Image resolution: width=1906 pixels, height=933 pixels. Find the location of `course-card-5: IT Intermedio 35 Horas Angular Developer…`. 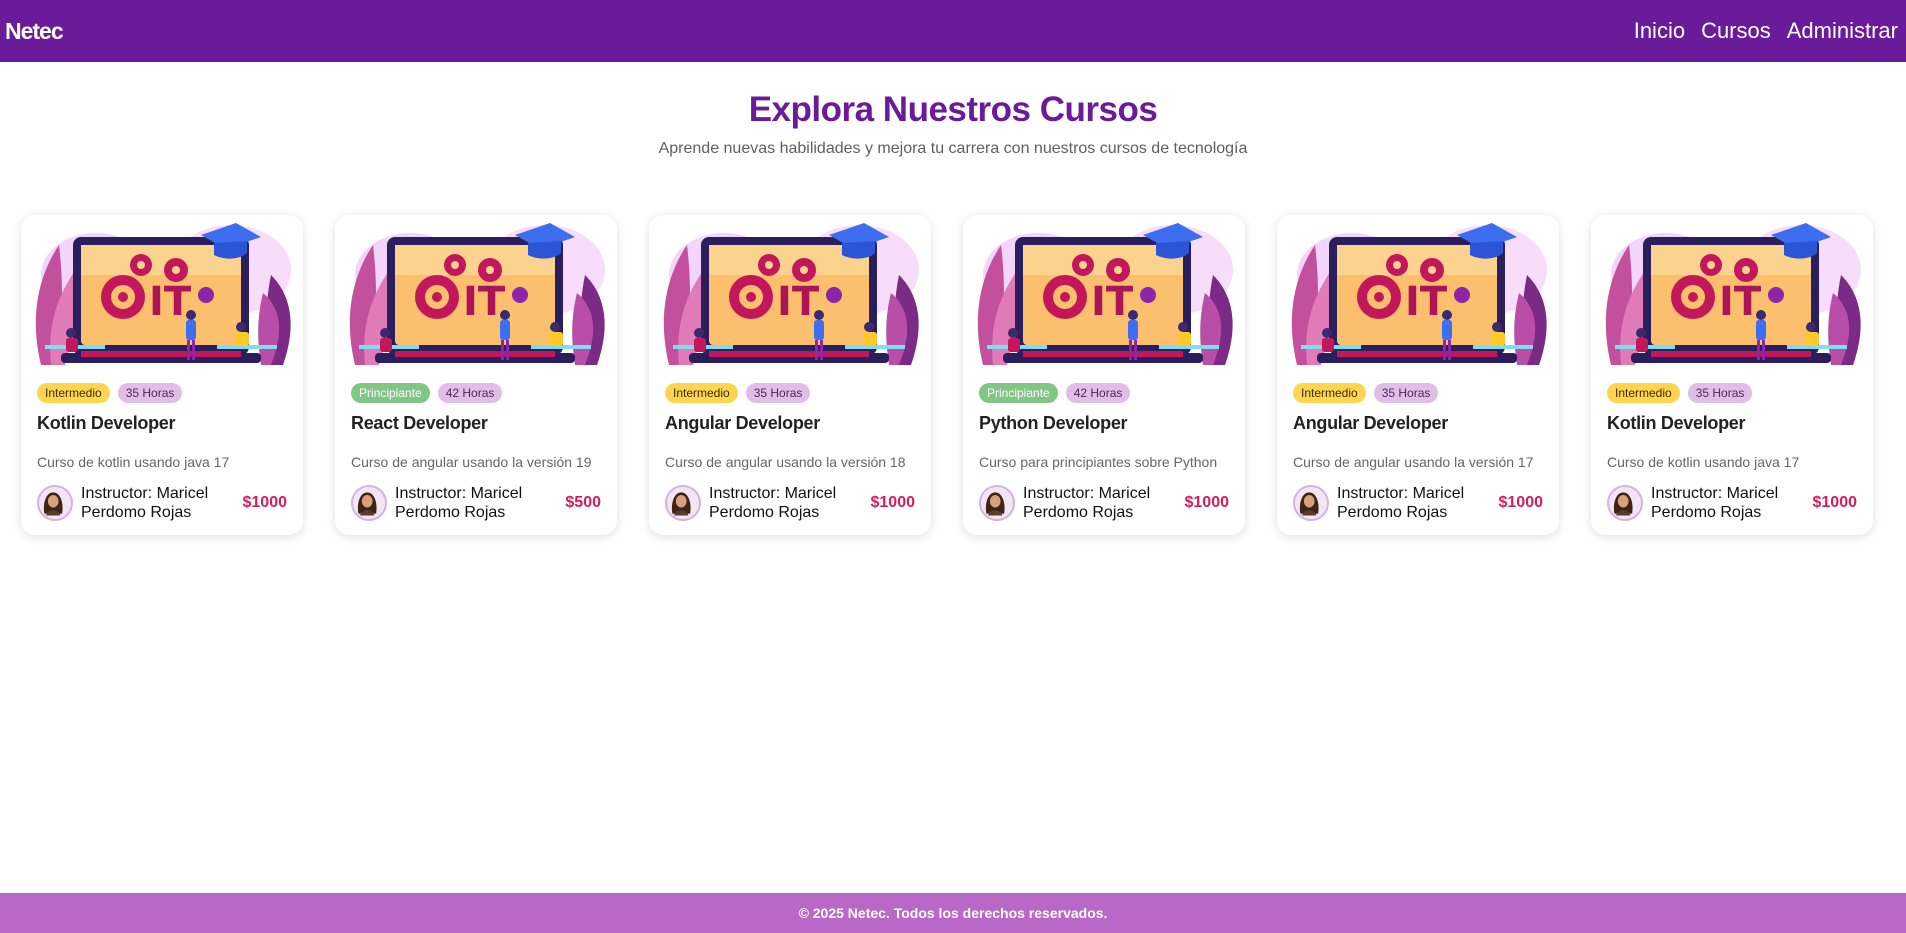

course-card-5: IT Intermedio 35 Horas Angular Developer… is located at coordinates (1418, 375).